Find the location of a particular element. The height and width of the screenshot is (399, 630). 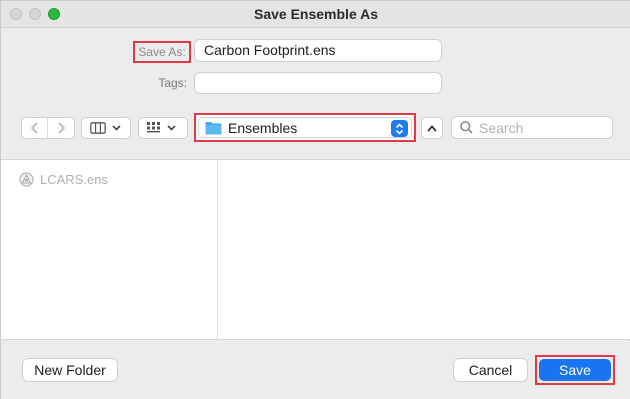

tags-label: Tags: is located at coordinates (172, 83).